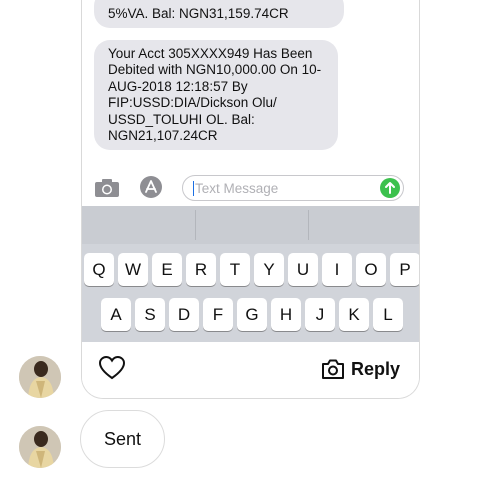 The width and height of the screenshot is (480, 480). I want to click on text-caret, so click(193, 188).